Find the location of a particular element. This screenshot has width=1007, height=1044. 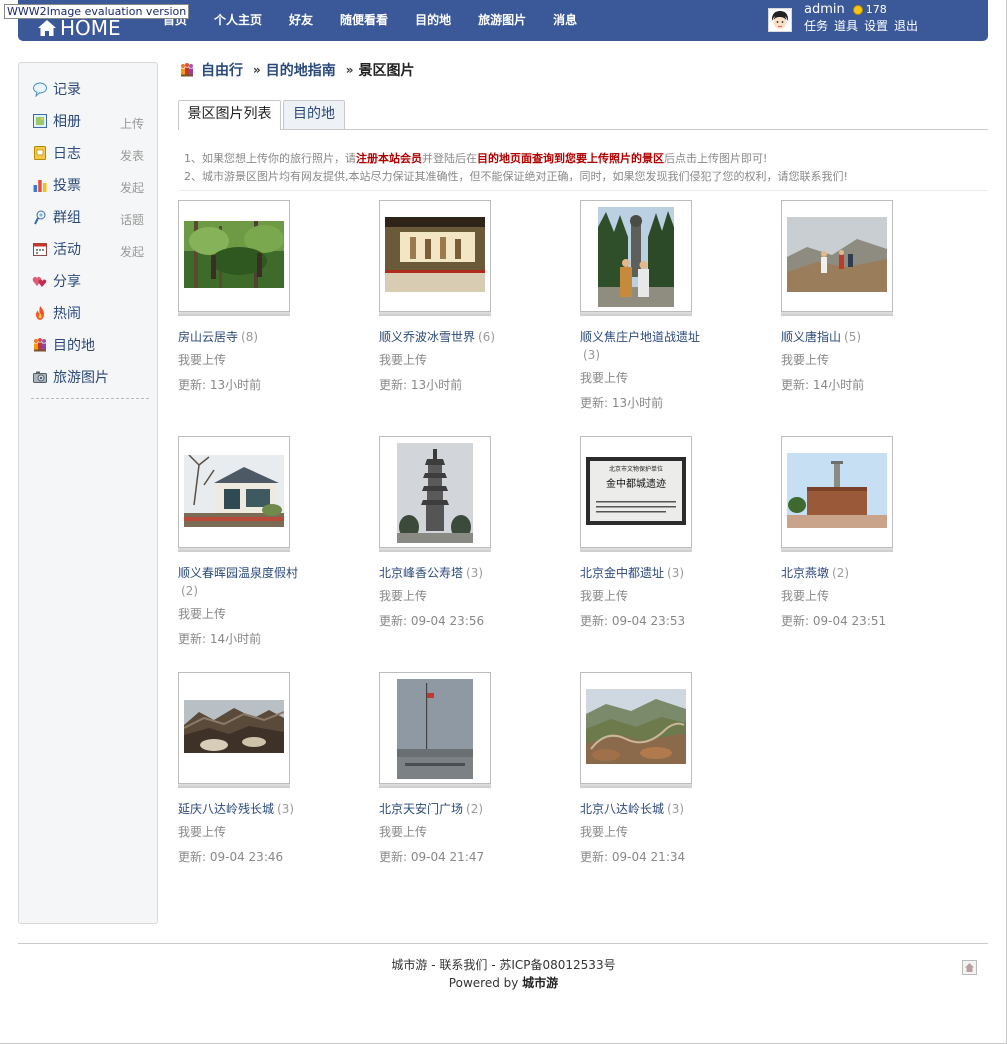

start-poll-link: 发起 is located at coordinates (132, 187).